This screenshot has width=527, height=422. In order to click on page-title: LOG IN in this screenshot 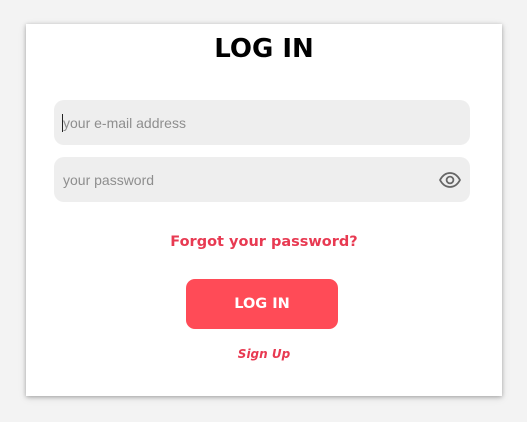, I will do `click(264, 49)`.